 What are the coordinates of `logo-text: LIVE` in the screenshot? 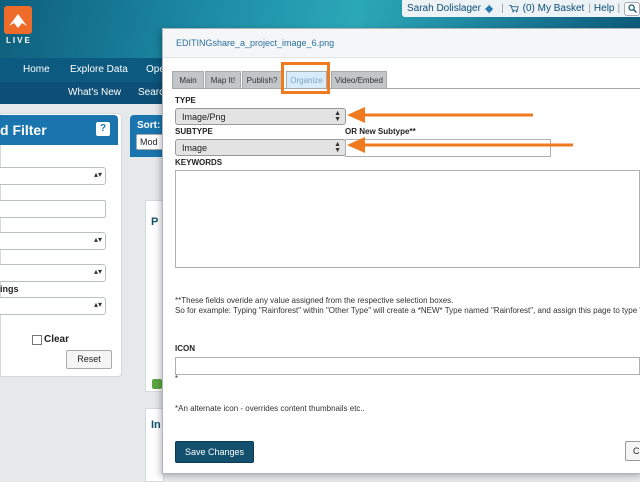 It's located at (19, 40).